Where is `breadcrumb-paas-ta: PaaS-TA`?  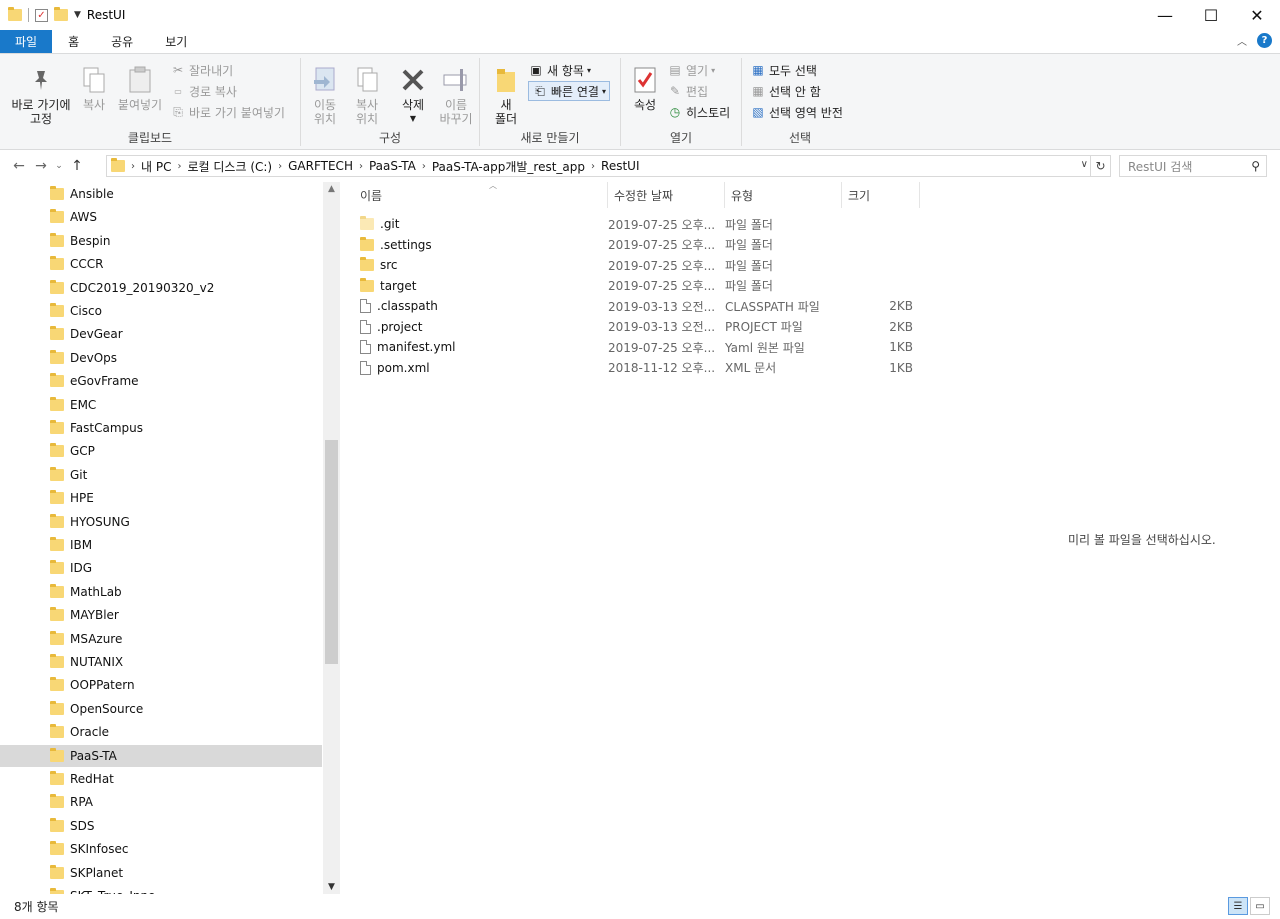 breadcrumb-paas-ta: PaaS-TA is located at coordinates (392, 166).